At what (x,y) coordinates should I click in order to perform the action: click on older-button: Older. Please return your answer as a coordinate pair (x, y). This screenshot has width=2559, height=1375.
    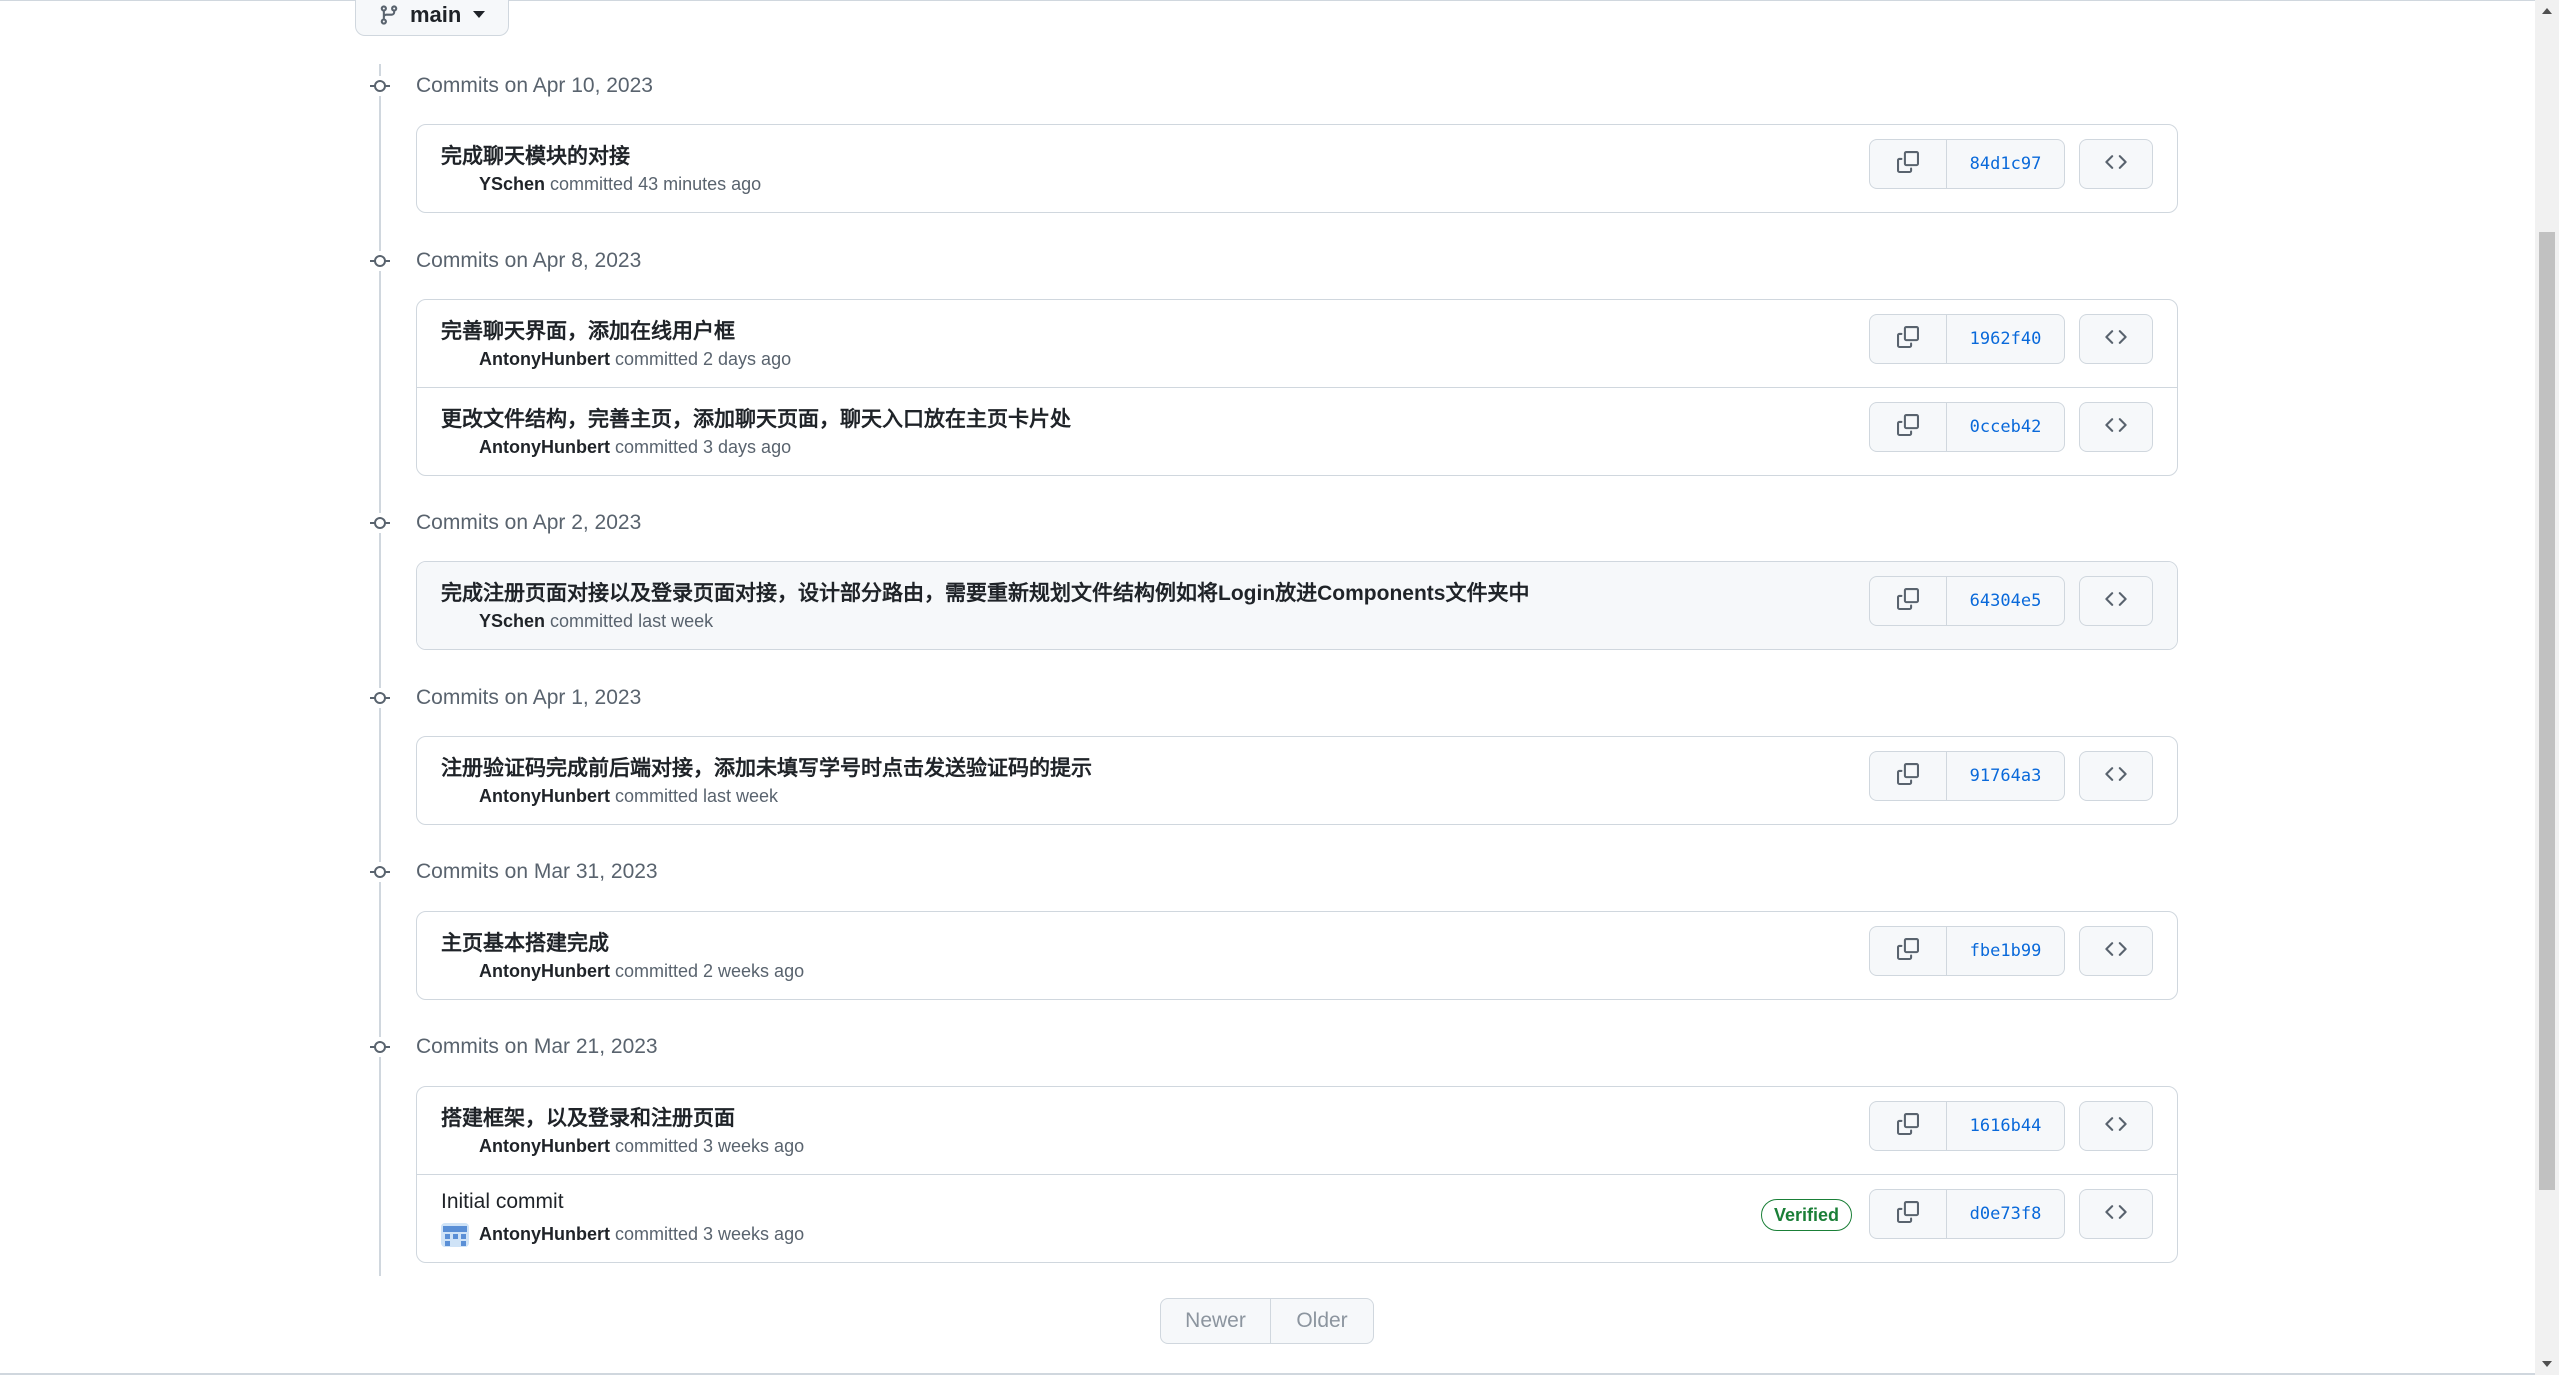
    Looking at the image, I should click on (1322, 1321).